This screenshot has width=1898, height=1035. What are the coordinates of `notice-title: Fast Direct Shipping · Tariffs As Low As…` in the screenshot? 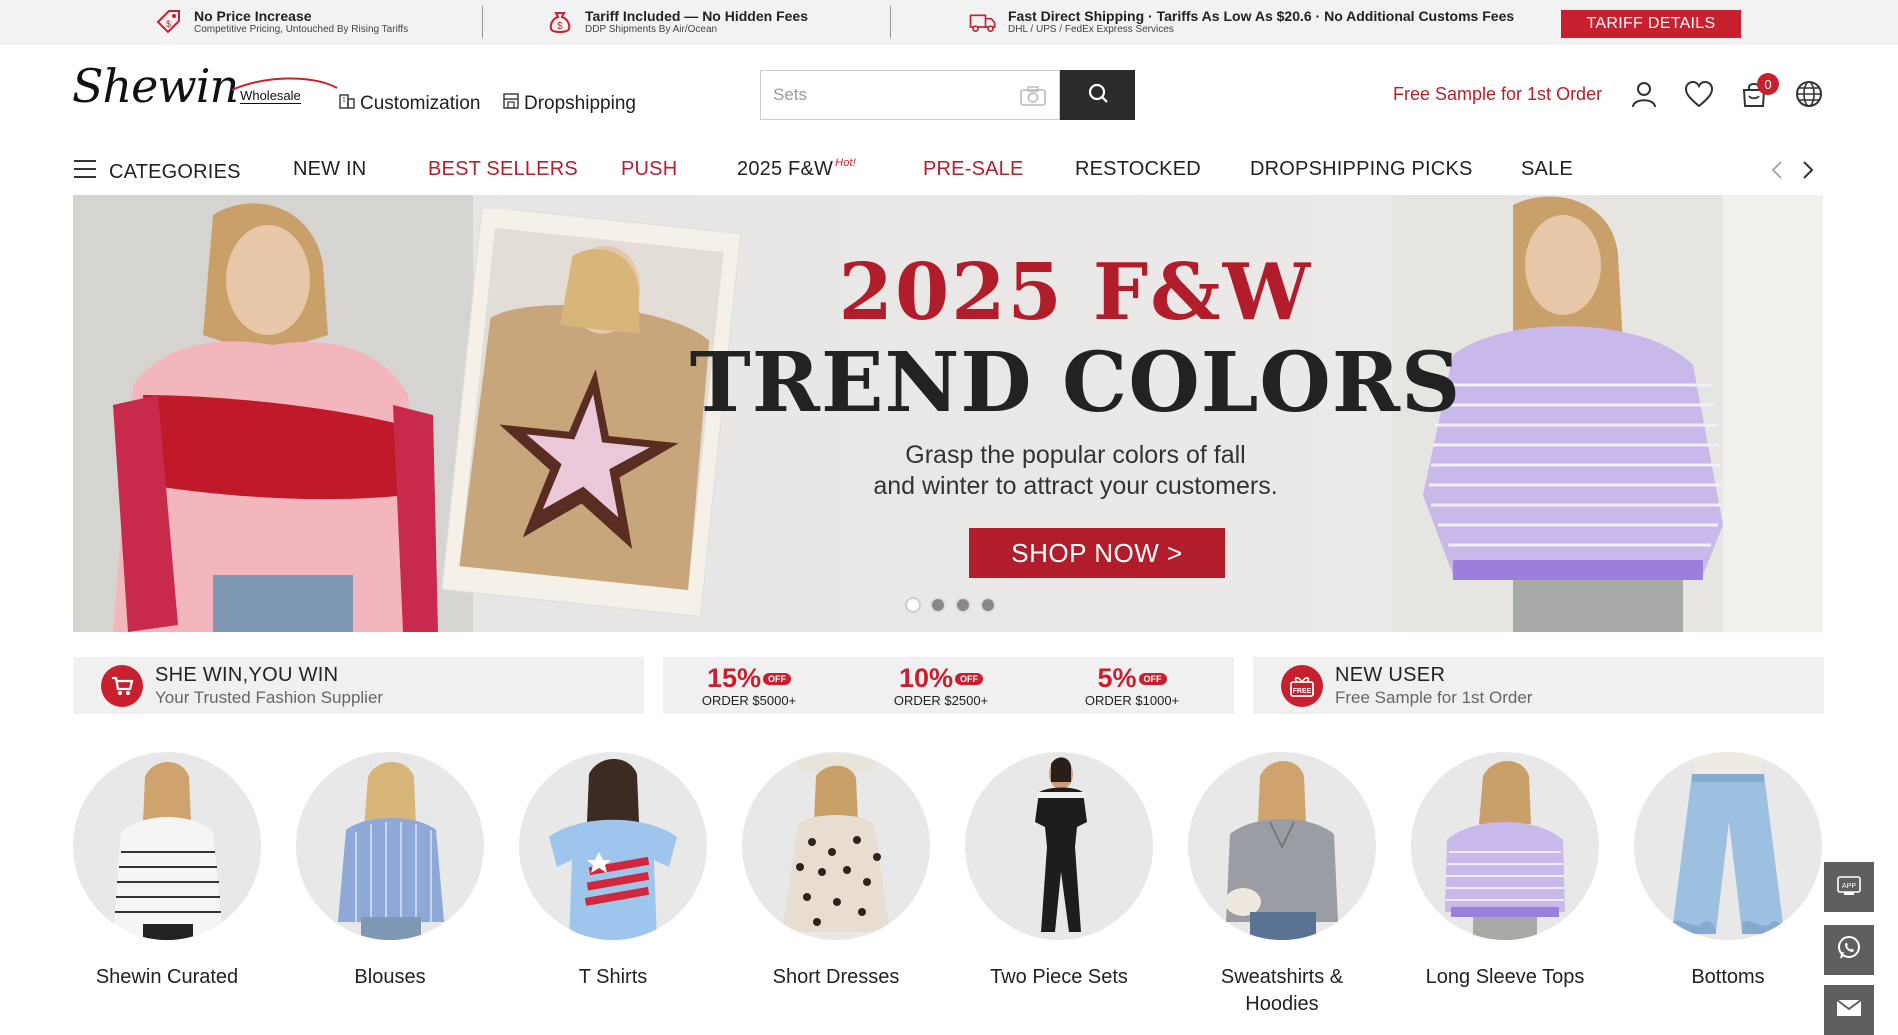 It's located at (1261, 16).